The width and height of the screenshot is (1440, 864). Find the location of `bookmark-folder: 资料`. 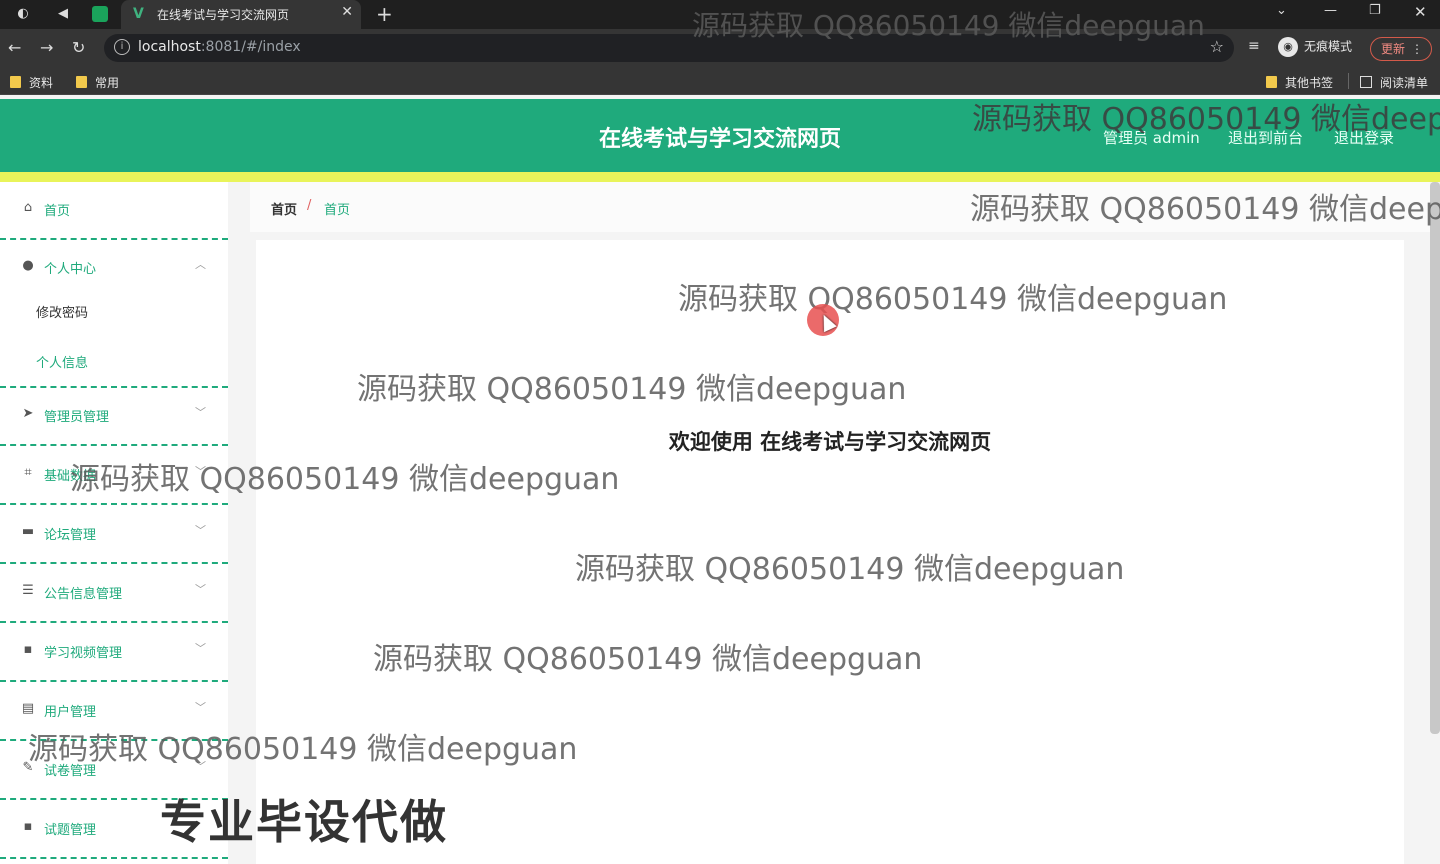

bookmark-folder: 资料 is located at coordinates (31, 82).